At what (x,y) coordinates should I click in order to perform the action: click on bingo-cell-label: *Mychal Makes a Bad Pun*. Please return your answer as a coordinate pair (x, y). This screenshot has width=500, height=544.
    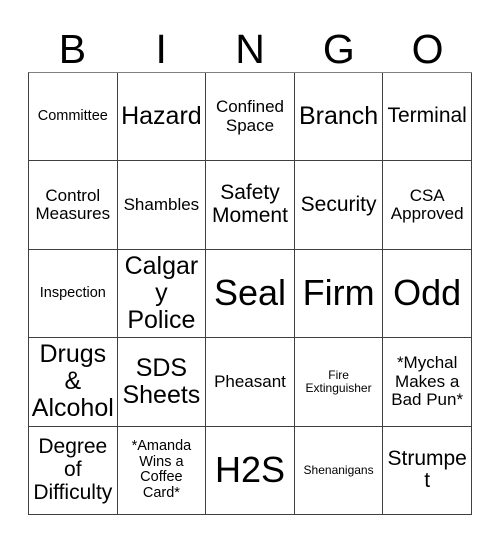
    Looking at the image, I should click on (427, 381).